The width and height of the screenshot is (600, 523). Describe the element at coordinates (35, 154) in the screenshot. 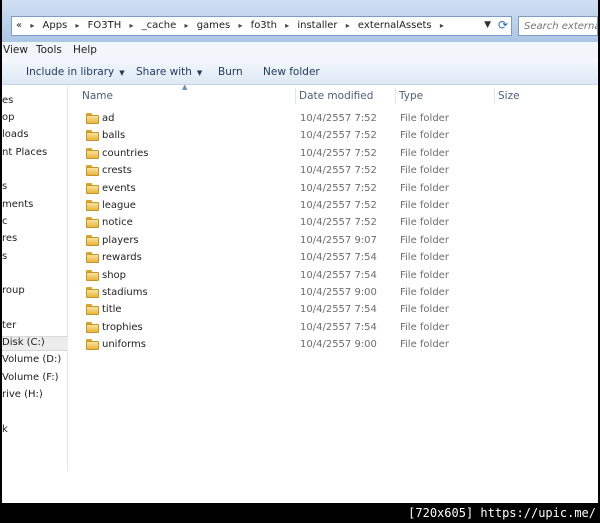

I see `nav-item-recent-places-partial: nt Places` at that location.